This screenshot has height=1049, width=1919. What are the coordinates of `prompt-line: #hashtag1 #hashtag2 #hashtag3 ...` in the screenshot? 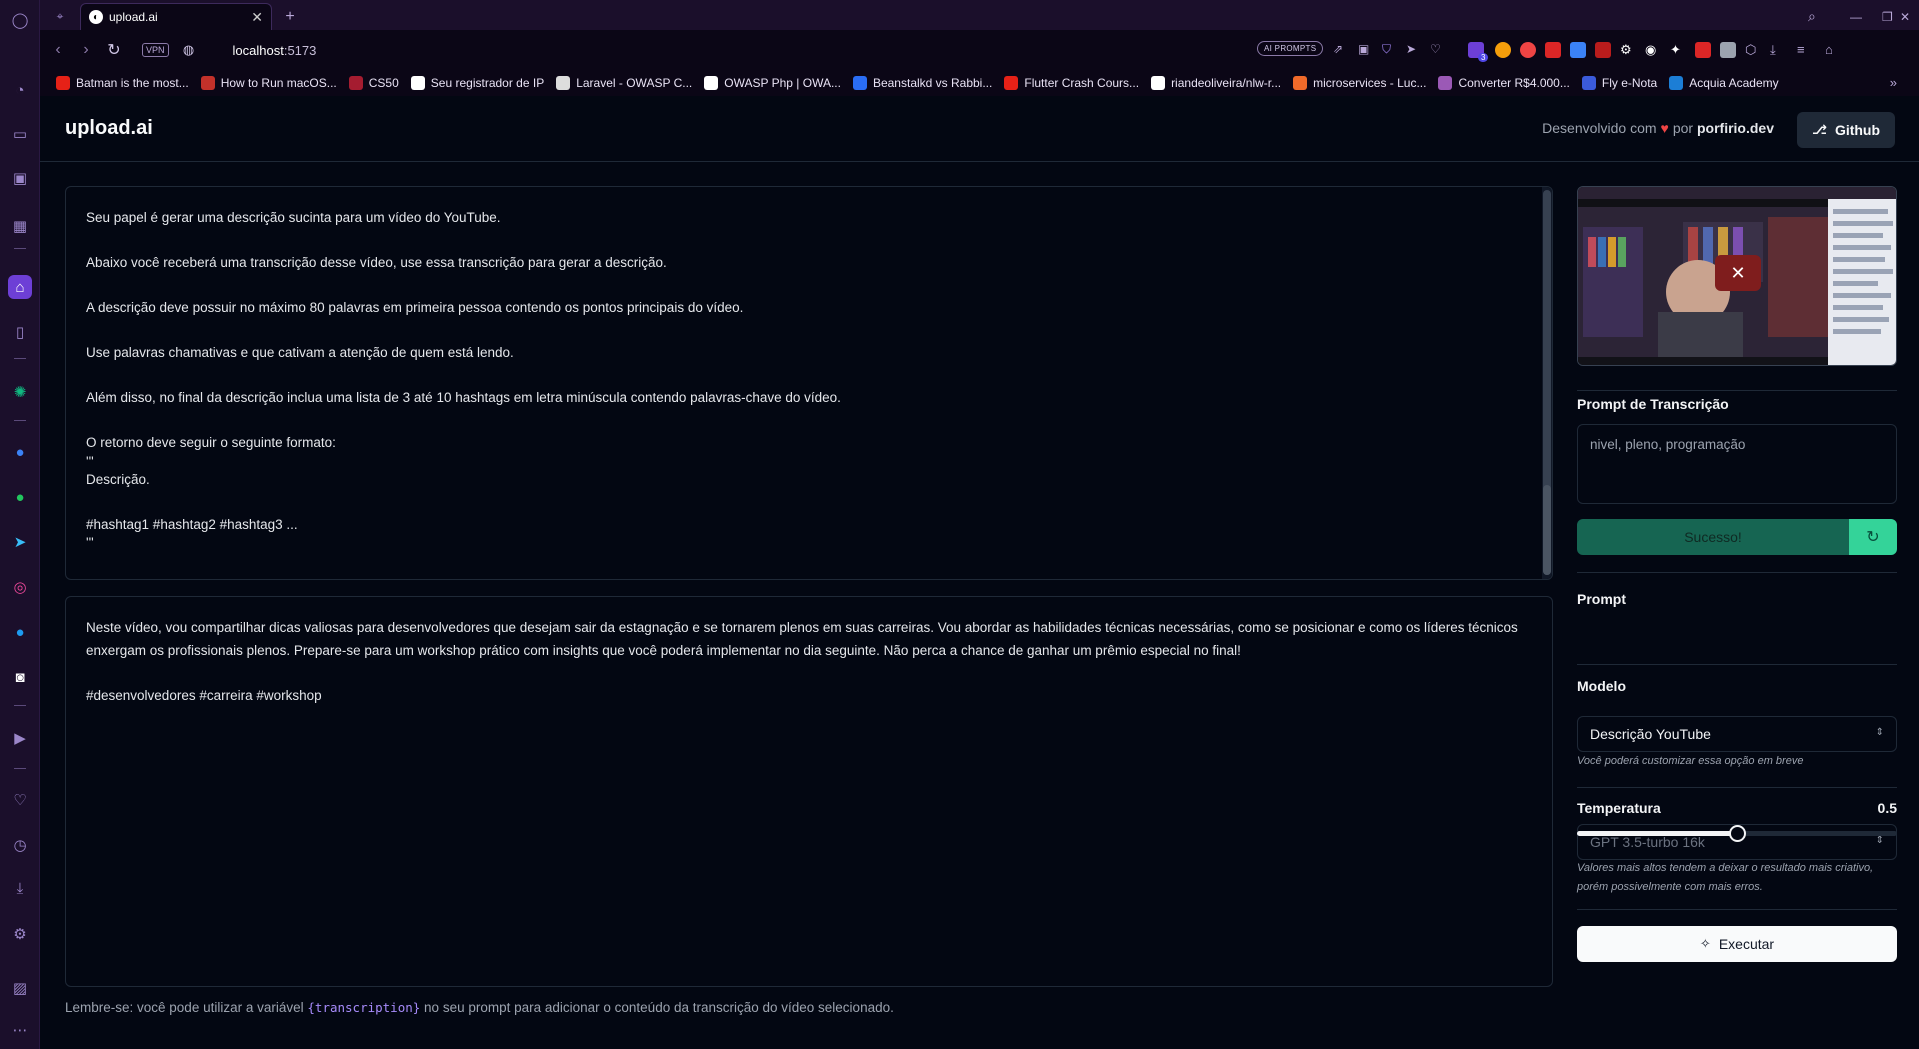 It's located at (192, 524).